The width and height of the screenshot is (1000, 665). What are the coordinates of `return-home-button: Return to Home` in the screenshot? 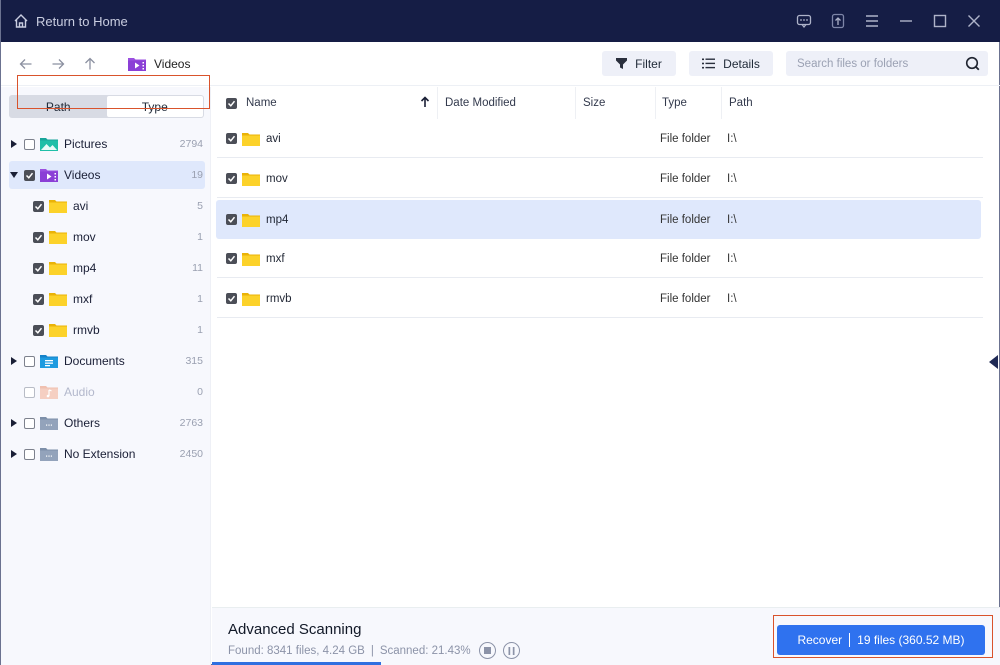 It's located at (70, 21).